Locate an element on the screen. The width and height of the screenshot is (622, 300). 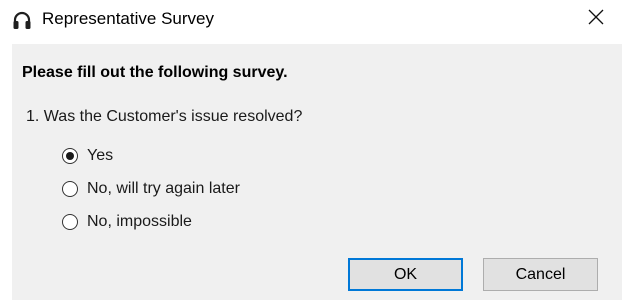
title-bar: Representative Survey is located at coordinates (311, 20).